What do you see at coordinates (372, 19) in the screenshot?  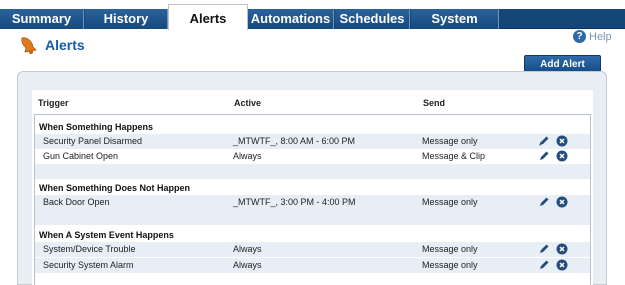 I see `tab-schedules: Schedules` at bounding box center [372, 19].